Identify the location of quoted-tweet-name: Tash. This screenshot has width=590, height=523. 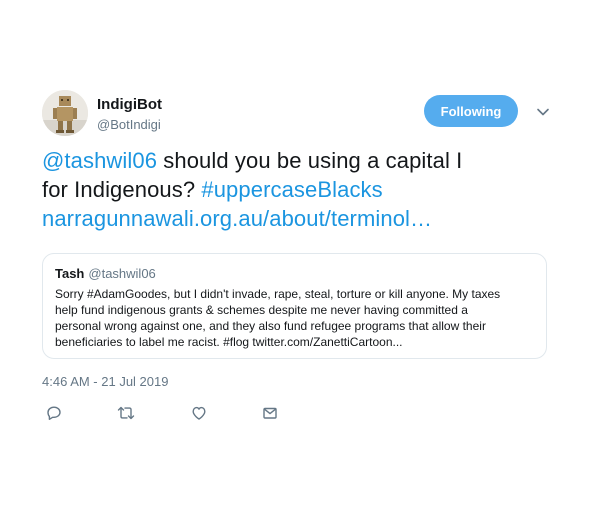
(70, 273).